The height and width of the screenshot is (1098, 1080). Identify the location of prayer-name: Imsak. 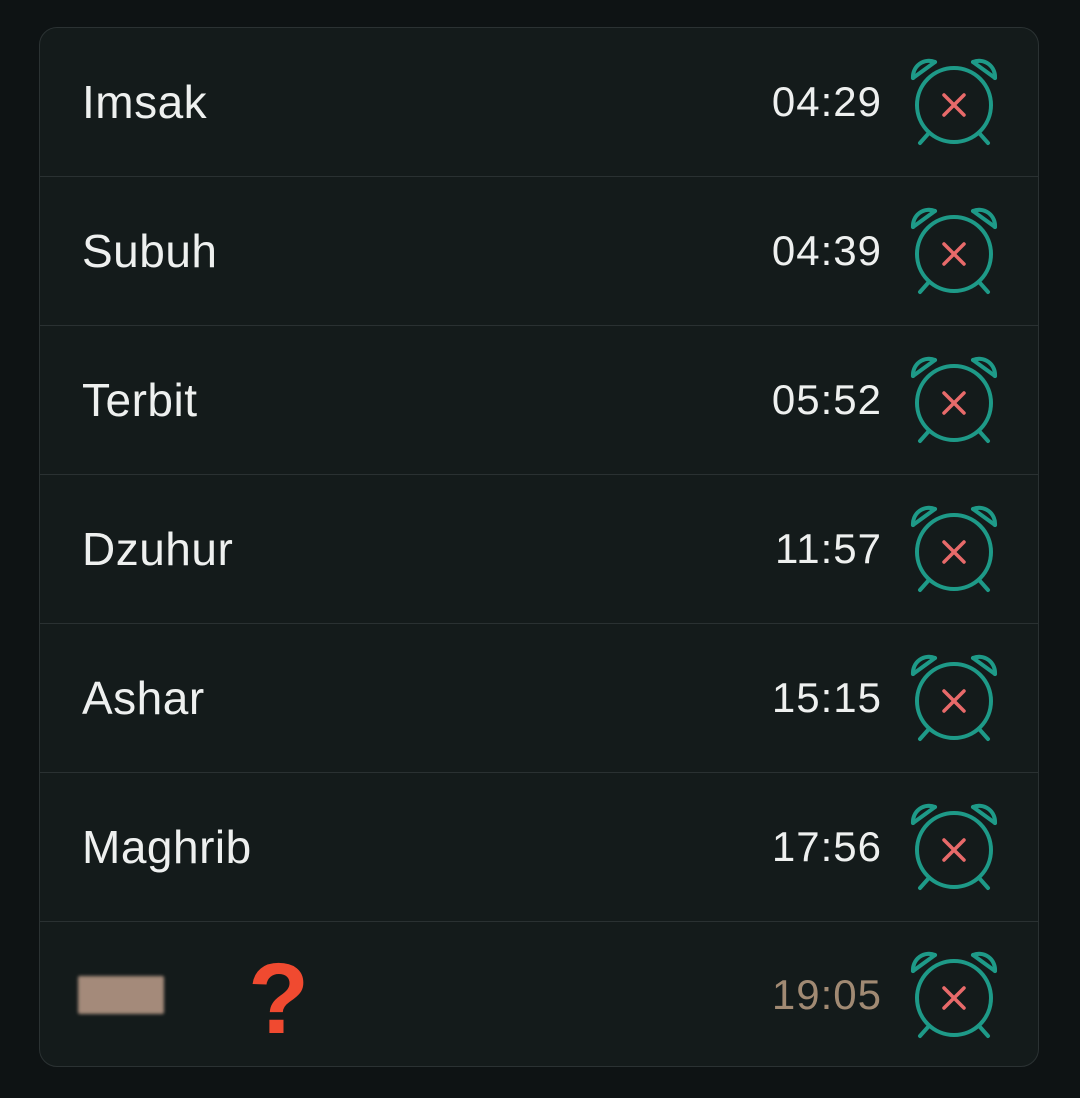
(145, 102).